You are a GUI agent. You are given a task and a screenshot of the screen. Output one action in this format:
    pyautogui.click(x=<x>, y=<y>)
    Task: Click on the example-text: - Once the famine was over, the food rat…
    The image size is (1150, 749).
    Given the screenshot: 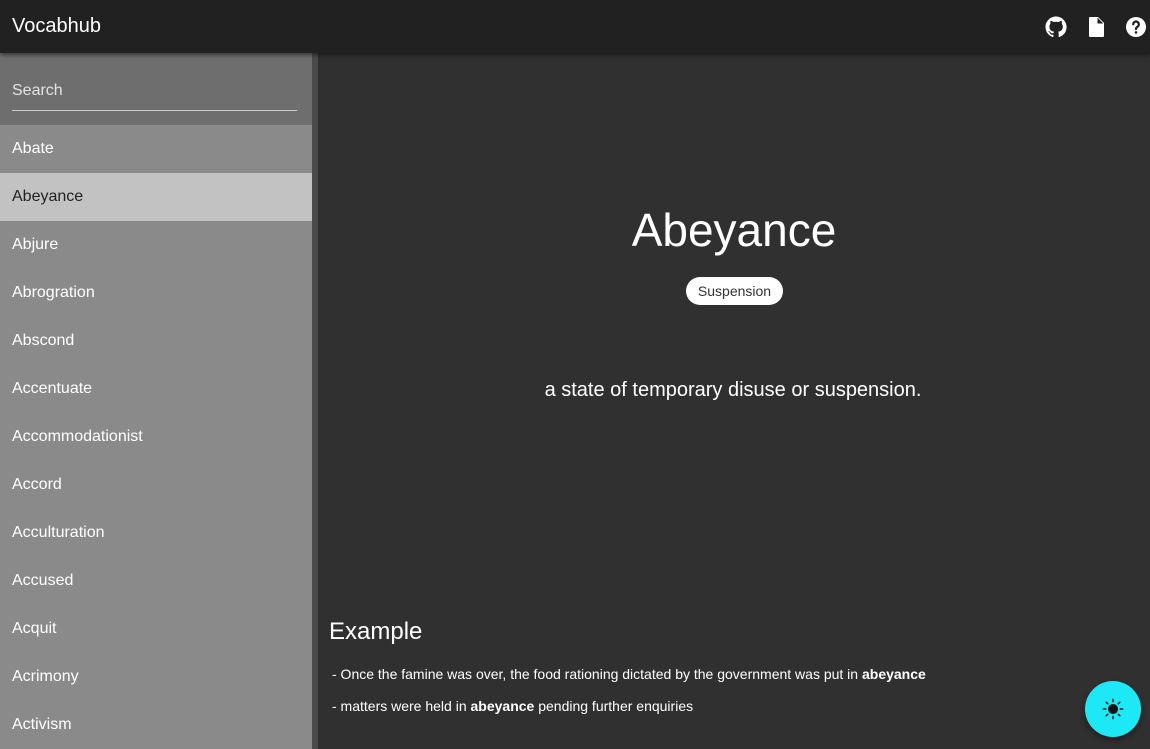 What is the action you would take?
    pyautogui.click(x=597, y=674)
    